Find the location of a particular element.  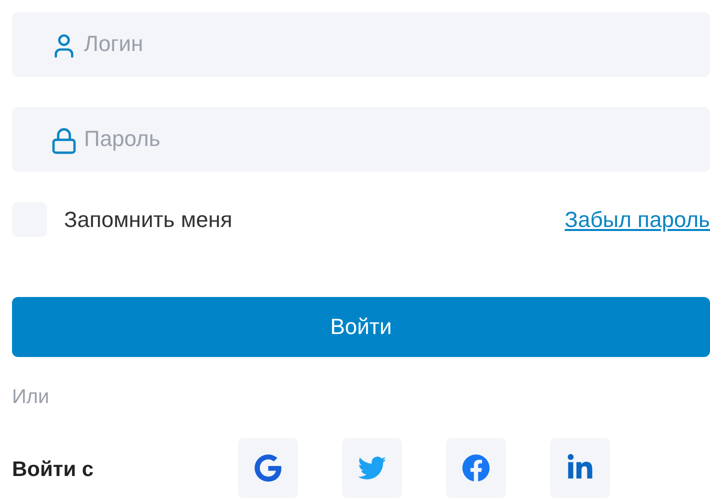

bird-icon is located at coordinates (372, 468).